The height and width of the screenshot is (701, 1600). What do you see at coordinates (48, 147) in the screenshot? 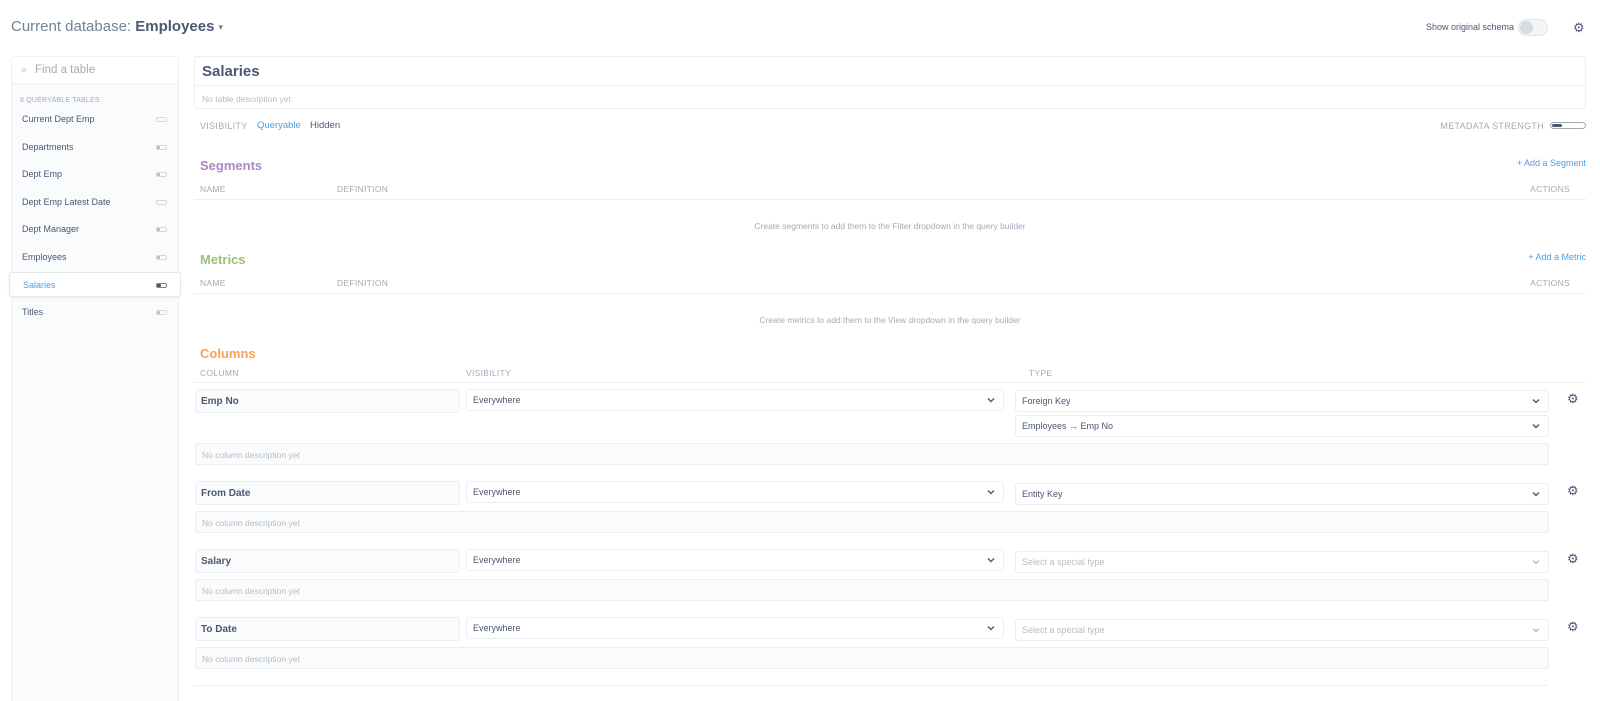
I see `sidebar-table-name: Departments` at bounding box center [48, 147].